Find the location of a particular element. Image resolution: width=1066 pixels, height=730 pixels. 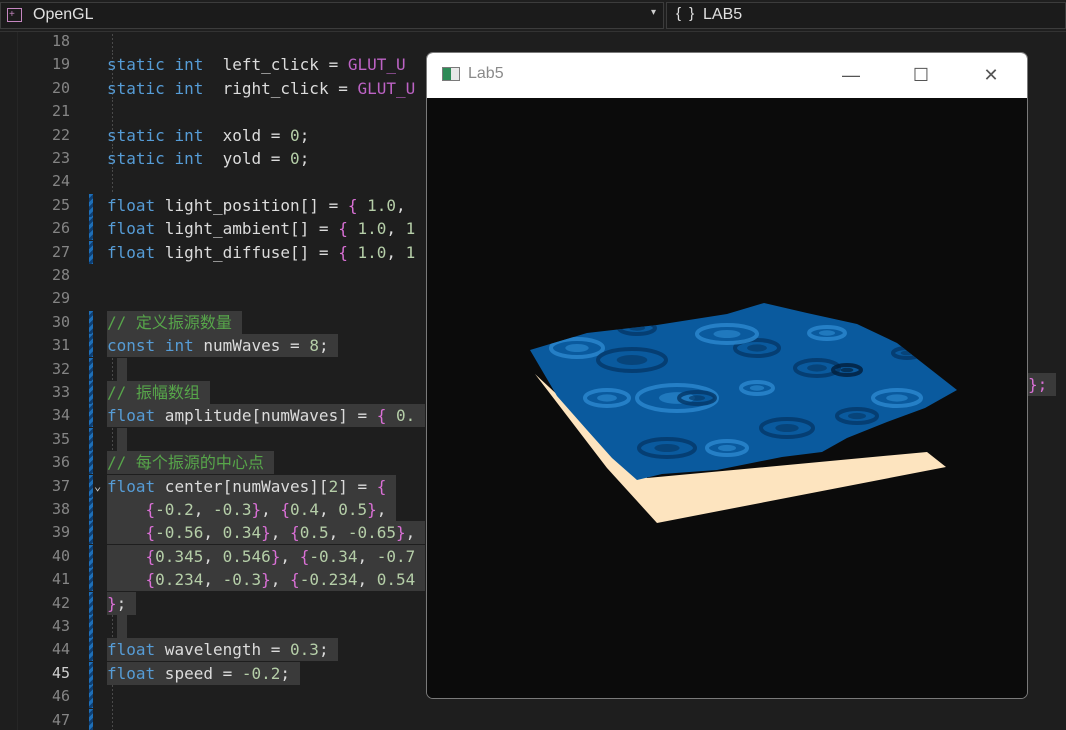

code-text: float speed = -0.2; is located at coordinates (203, 673).